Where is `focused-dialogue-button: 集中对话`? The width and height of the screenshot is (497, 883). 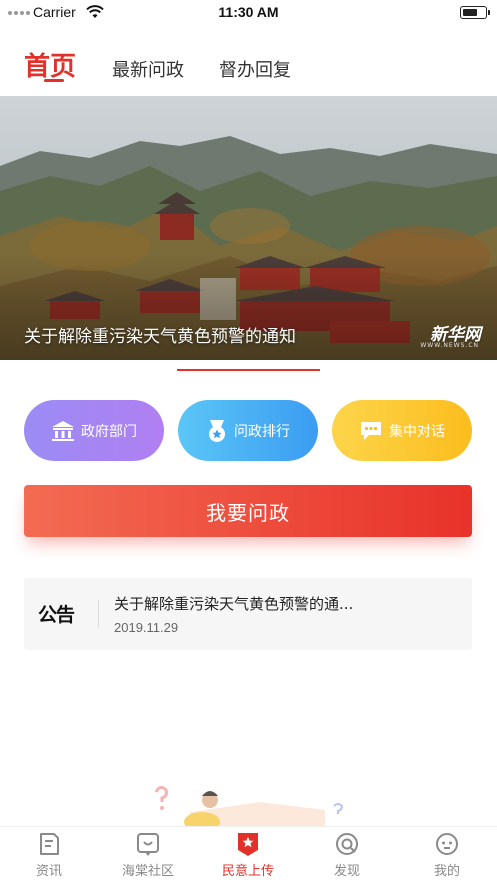
focused-dialogue-button: 集中对话 is located at coordinates (402, 430).